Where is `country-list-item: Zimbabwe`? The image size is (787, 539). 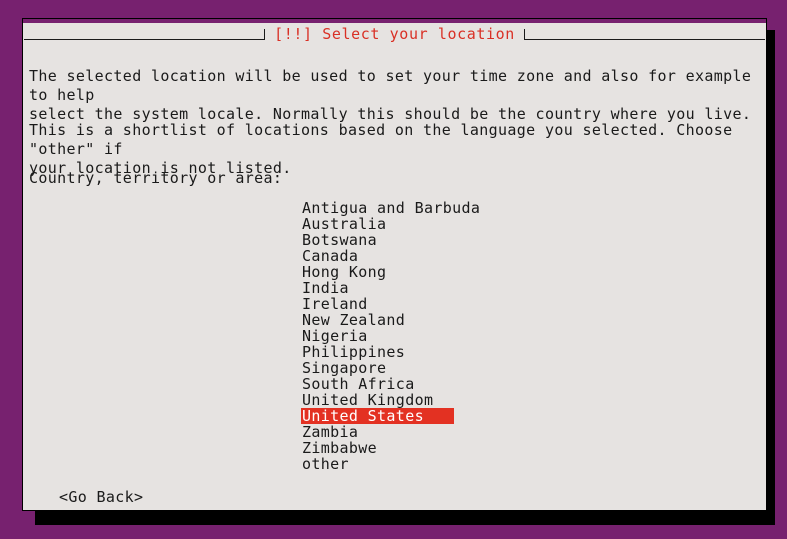
country-list-item: Zimbabwe is located at coordinates (401, 448).